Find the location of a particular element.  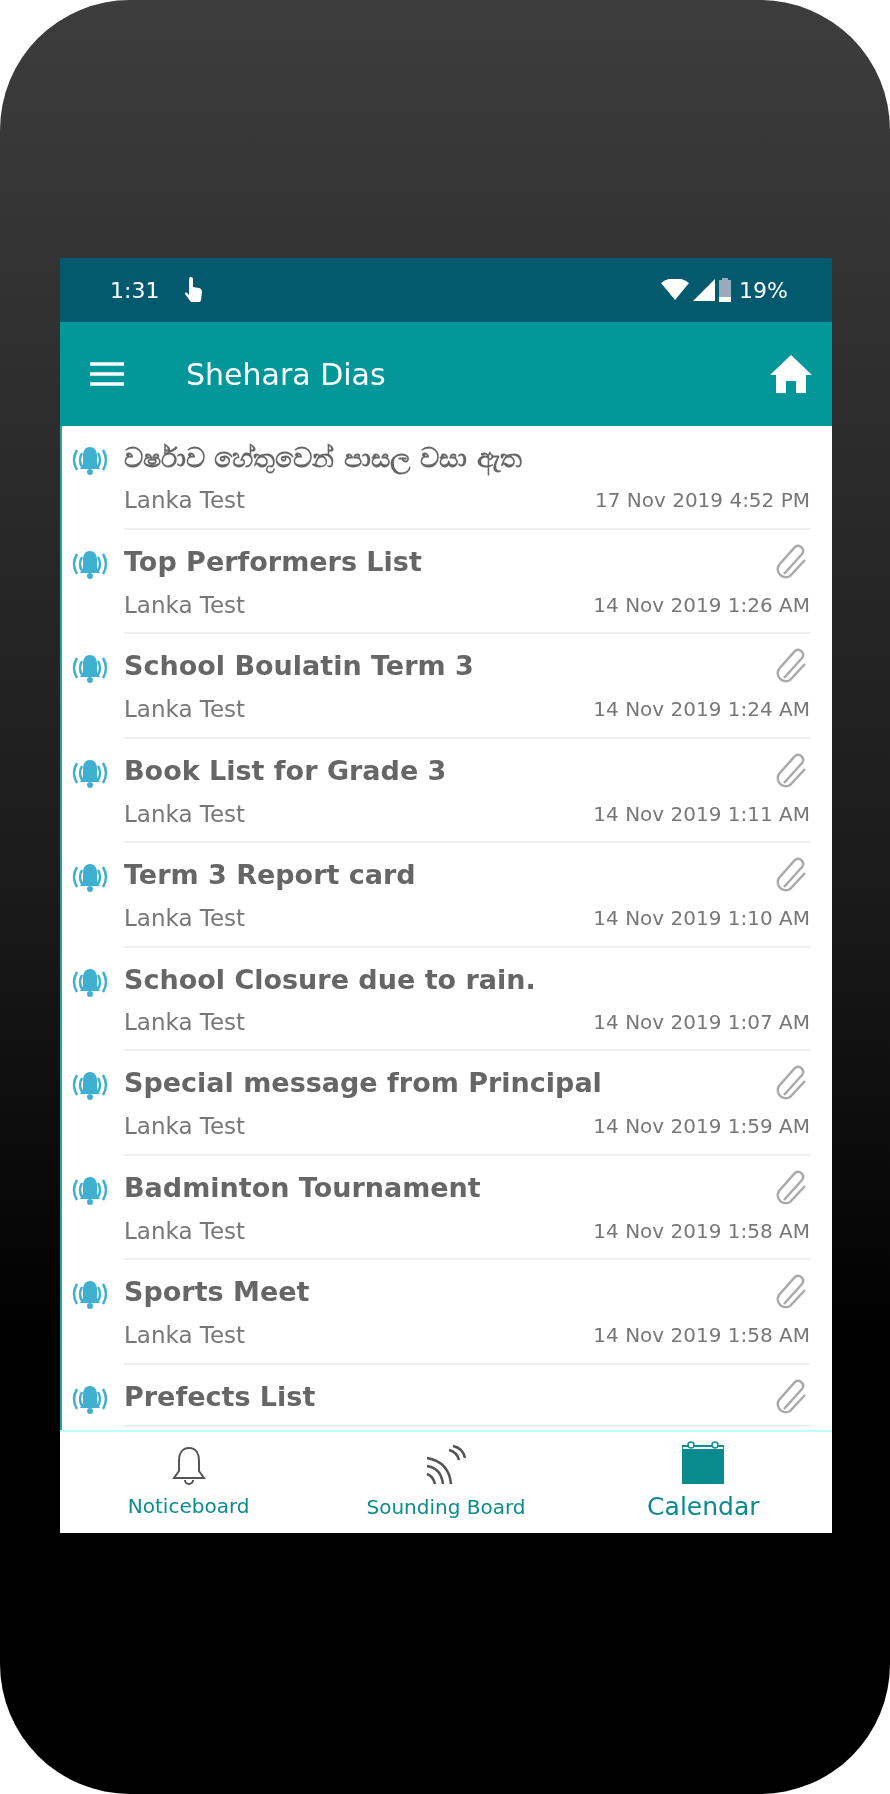

notice-title: Top Performers List is located at coordinates (273, 561).